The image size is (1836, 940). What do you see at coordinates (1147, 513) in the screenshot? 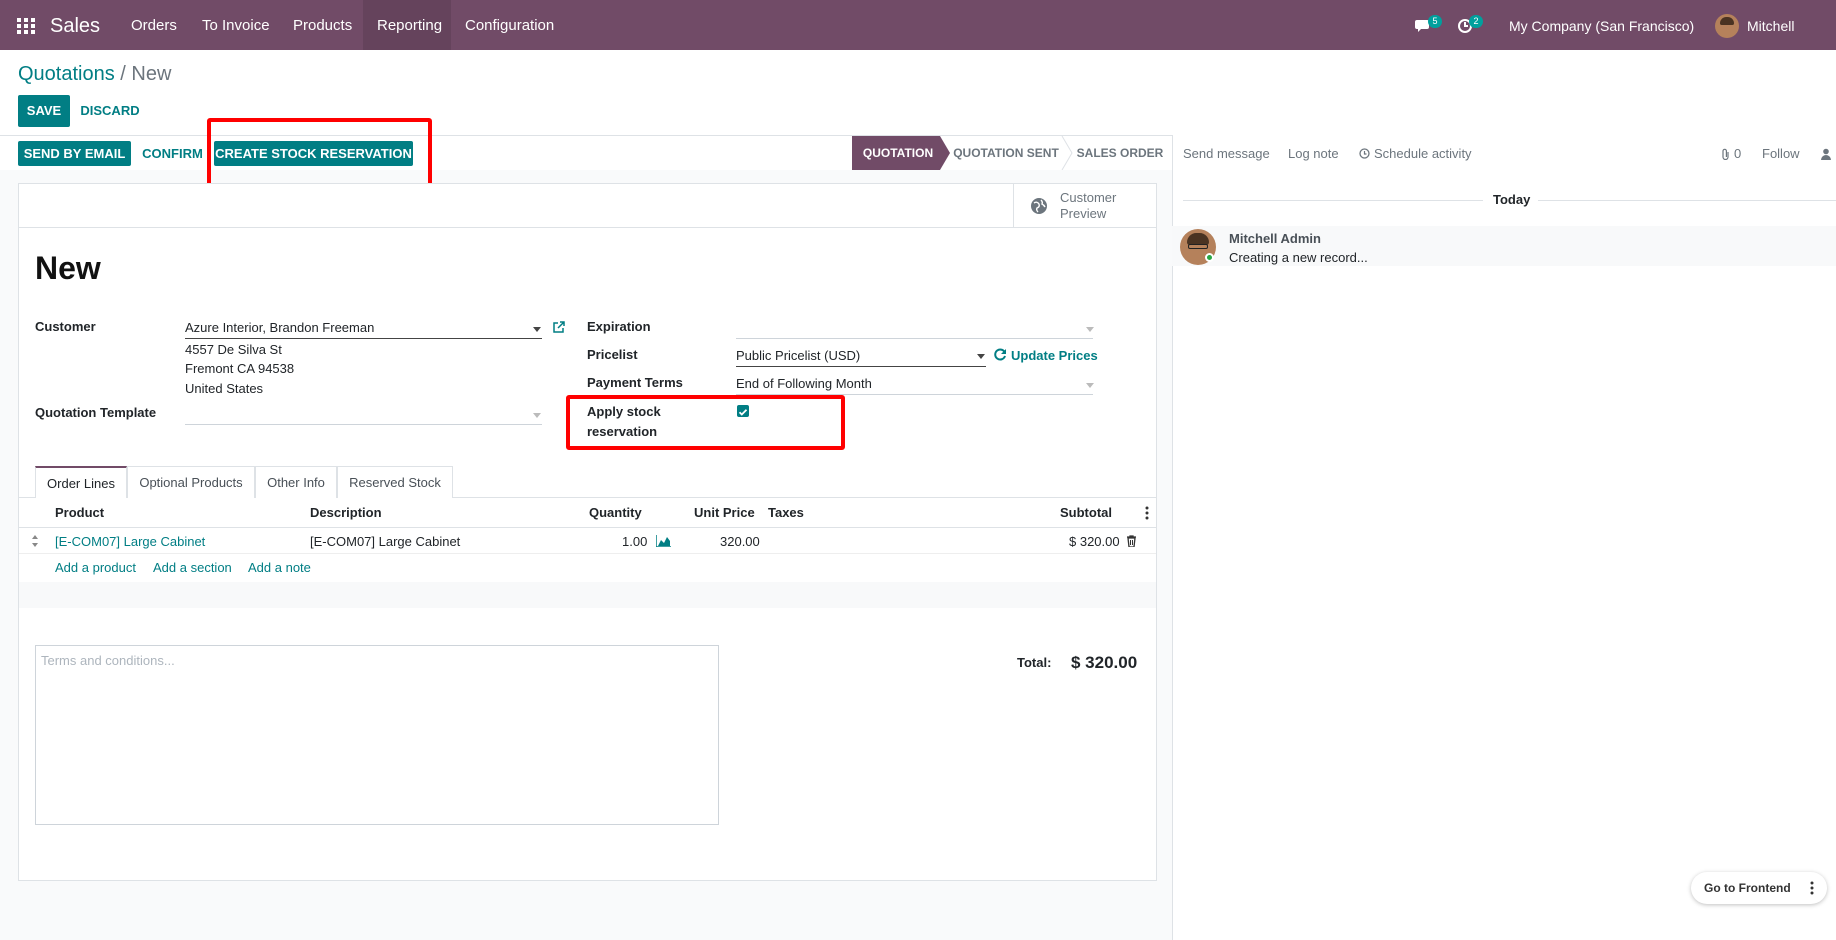
I see `column-options-icon` at bounding box center [1147, 513].